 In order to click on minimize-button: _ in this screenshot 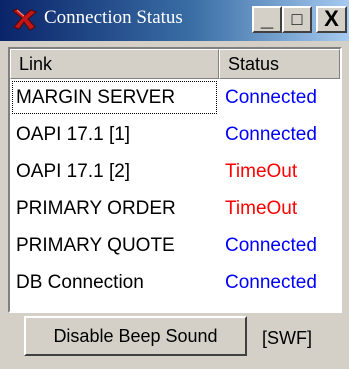, I will do `click(267, 19)`.